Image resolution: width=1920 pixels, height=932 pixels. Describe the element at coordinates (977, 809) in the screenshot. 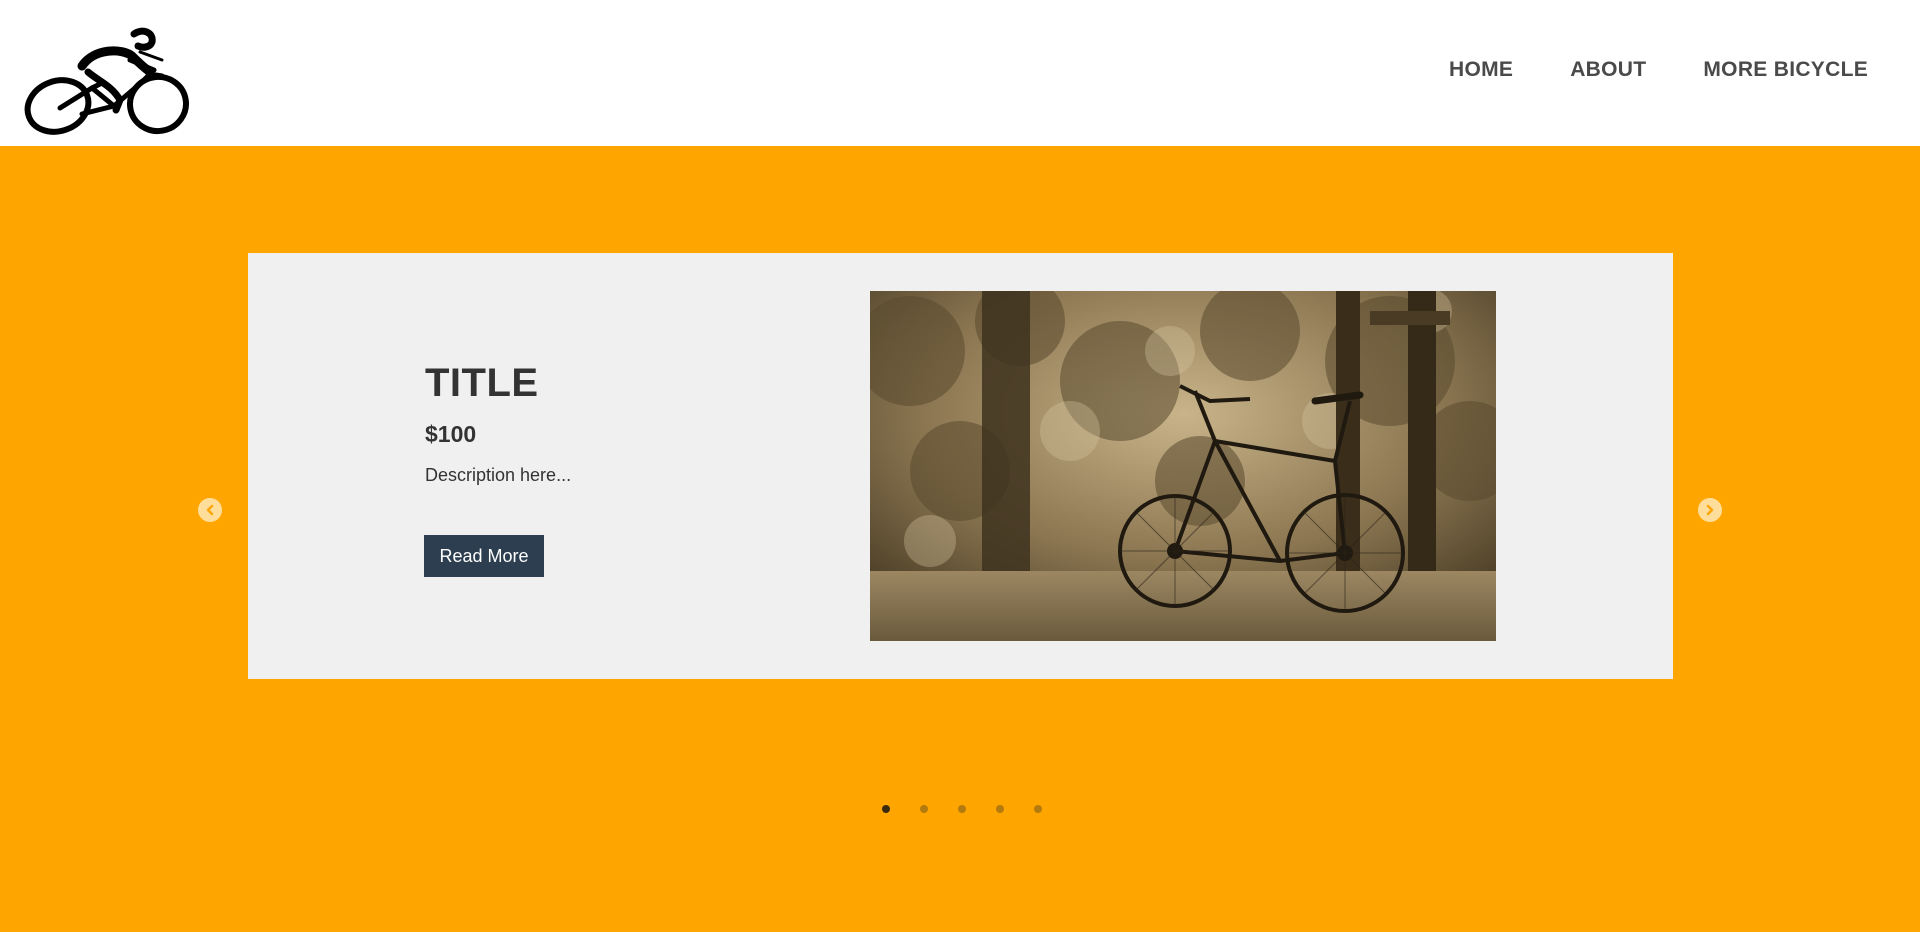

I see `slider-pagination` at that location.